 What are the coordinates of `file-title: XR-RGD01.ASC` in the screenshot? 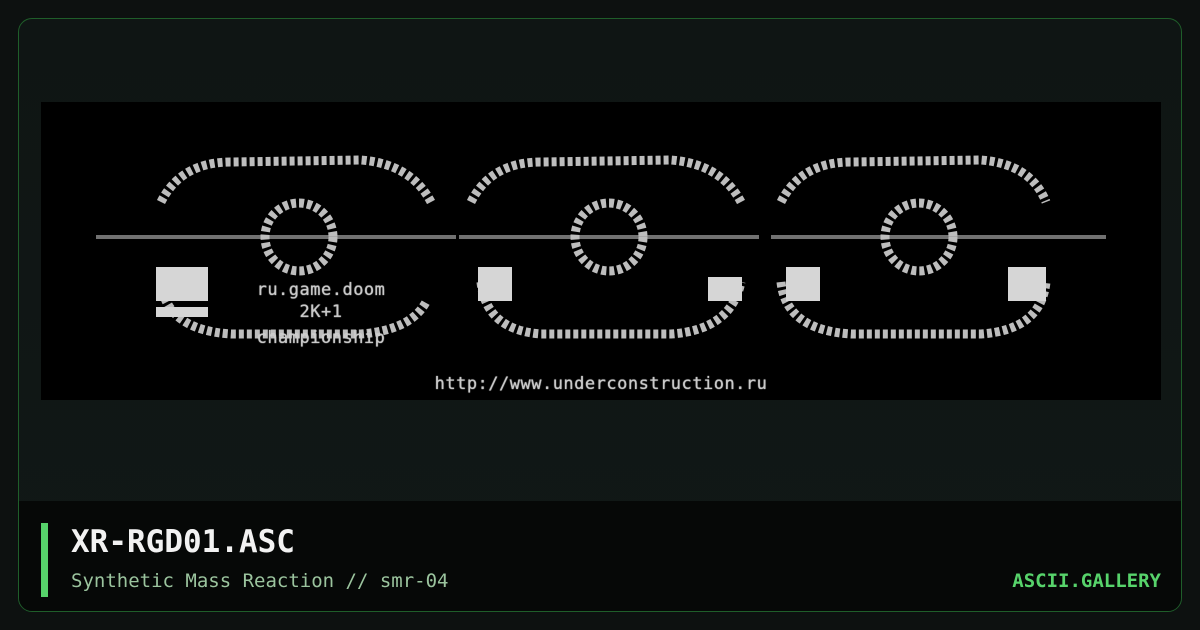 It's located at (183, 542).